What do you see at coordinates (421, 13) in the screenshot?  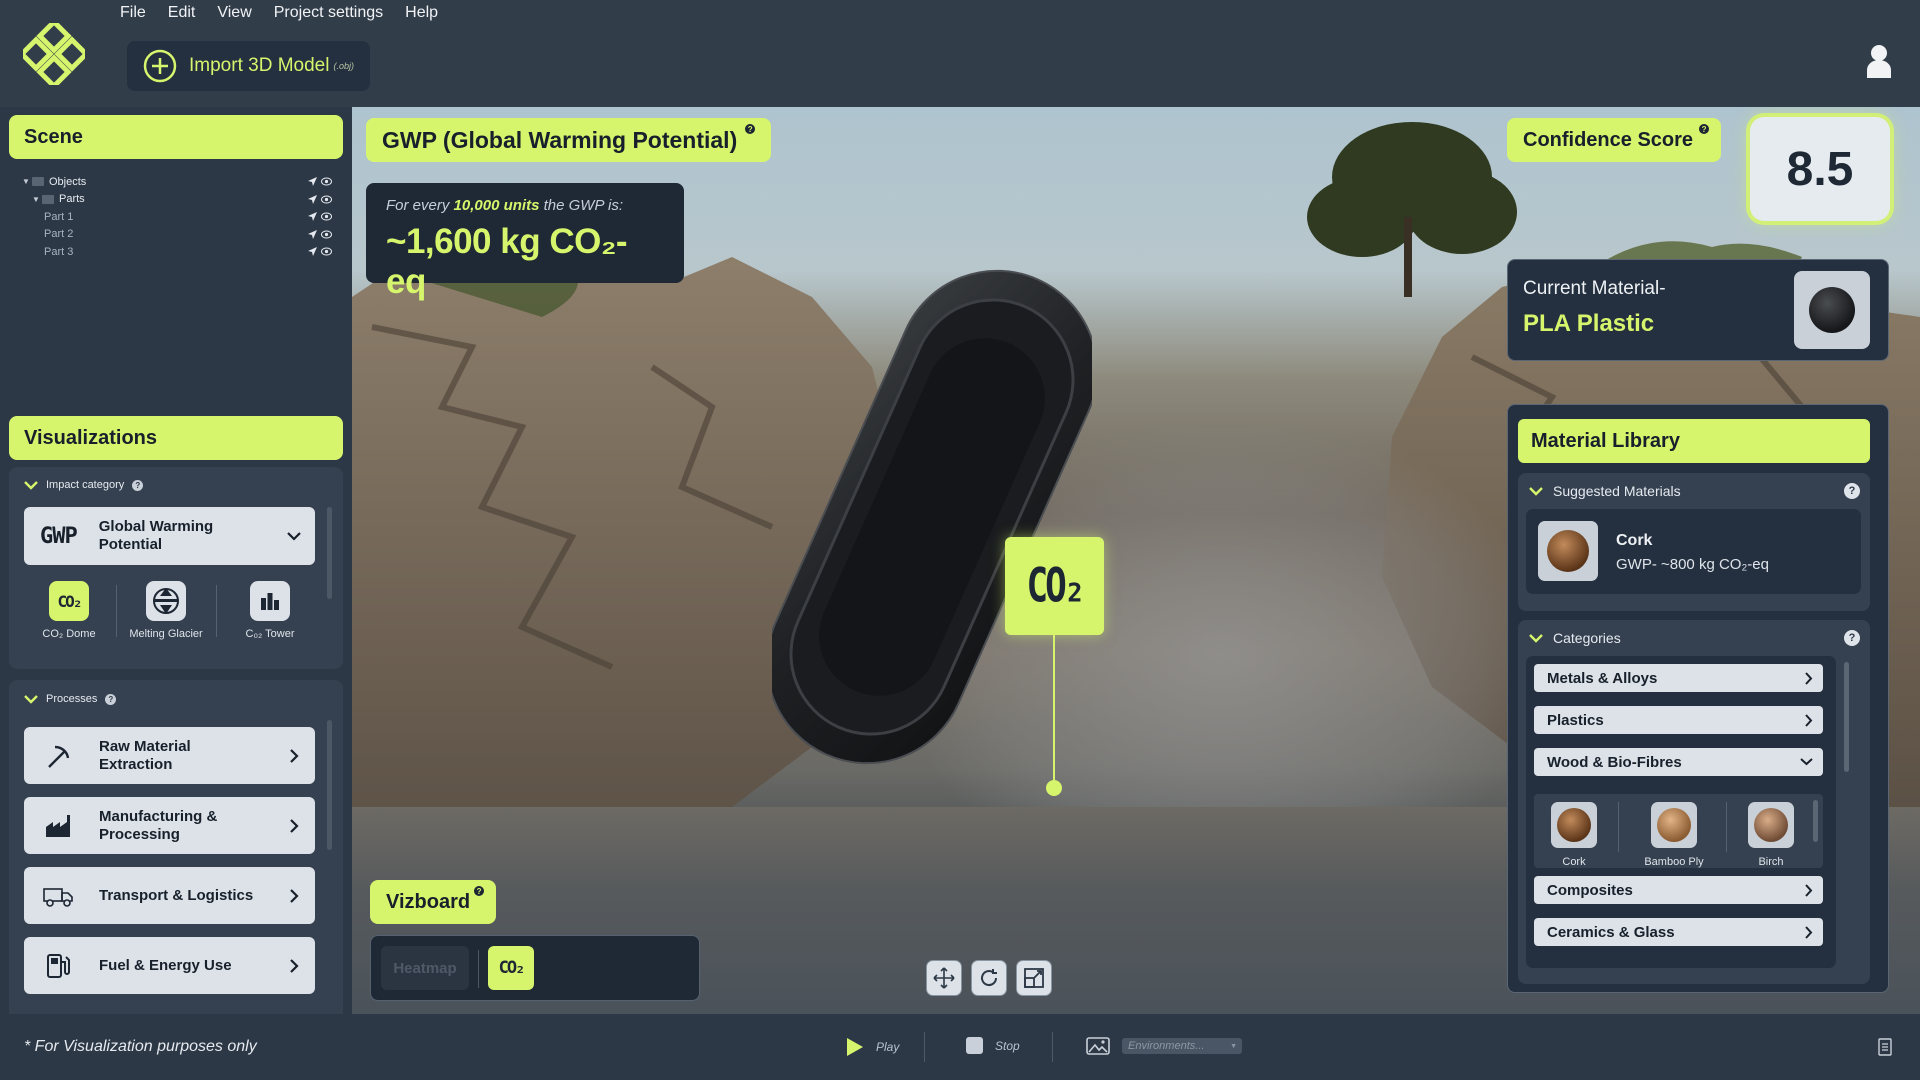 I see `menu-help: Help` at bounding box center [421, 13].